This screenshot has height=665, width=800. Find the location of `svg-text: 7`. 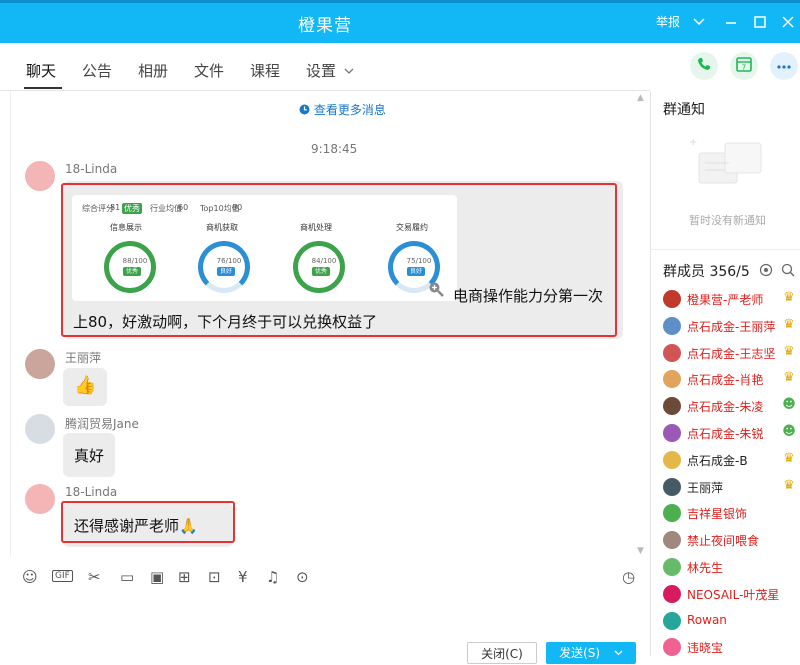

svg-text: 7 is located at coordinates (744, 68).